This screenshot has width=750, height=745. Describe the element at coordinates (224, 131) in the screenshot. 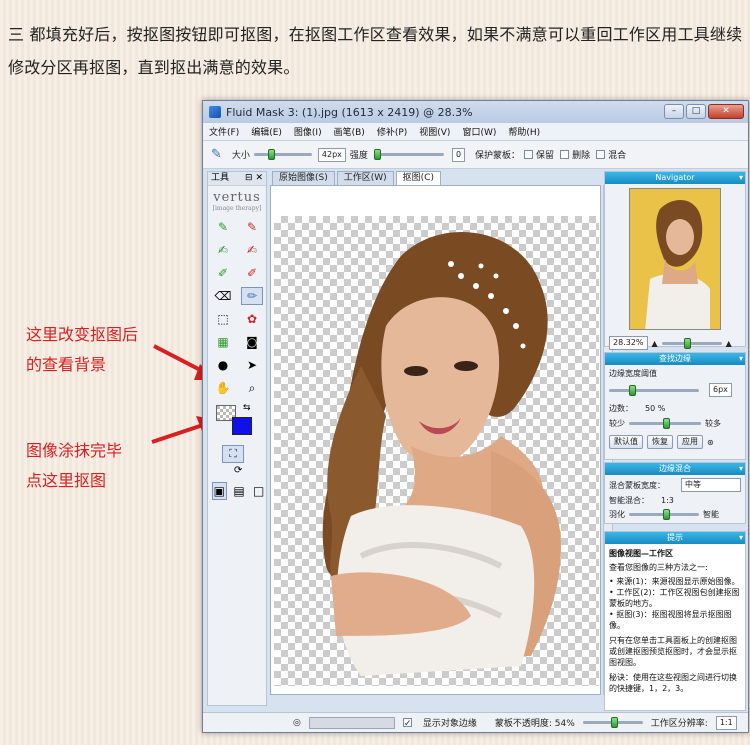

I see `menu-file: 文件(F)` at that location.